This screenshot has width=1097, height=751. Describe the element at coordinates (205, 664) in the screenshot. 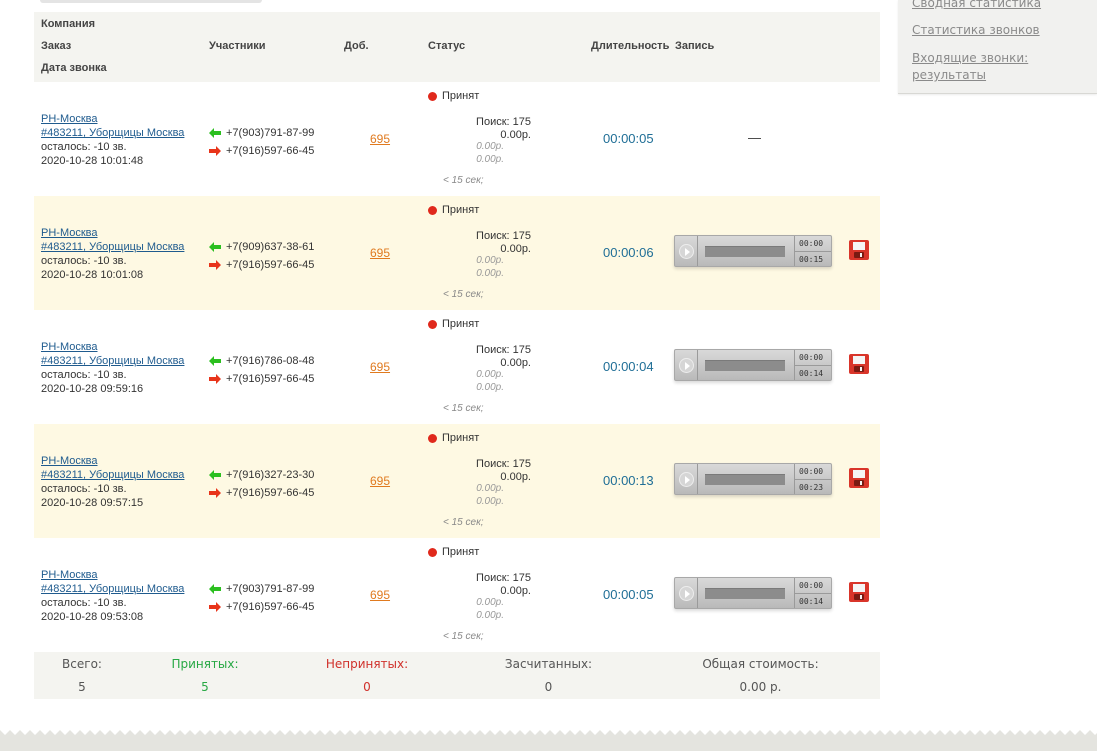

I see `summary-accepted-label: Принятых:` at that location.